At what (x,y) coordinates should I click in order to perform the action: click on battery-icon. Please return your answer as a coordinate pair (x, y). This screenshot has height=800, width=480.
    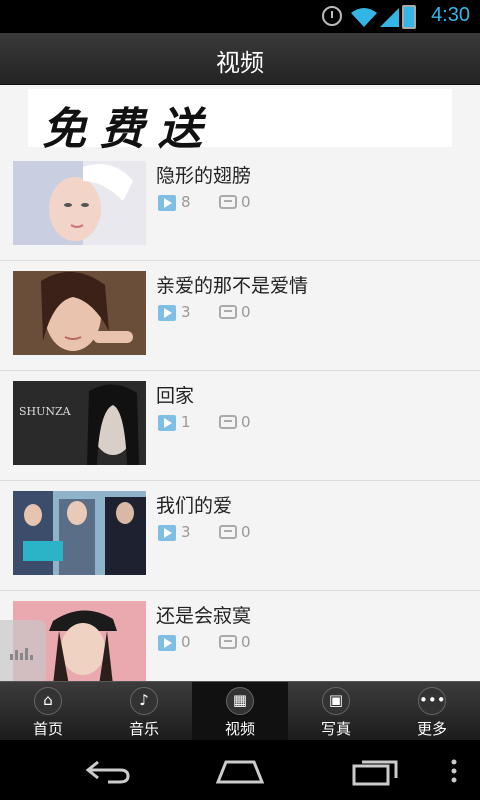
    Looking at the image, I should click on (409, 17).